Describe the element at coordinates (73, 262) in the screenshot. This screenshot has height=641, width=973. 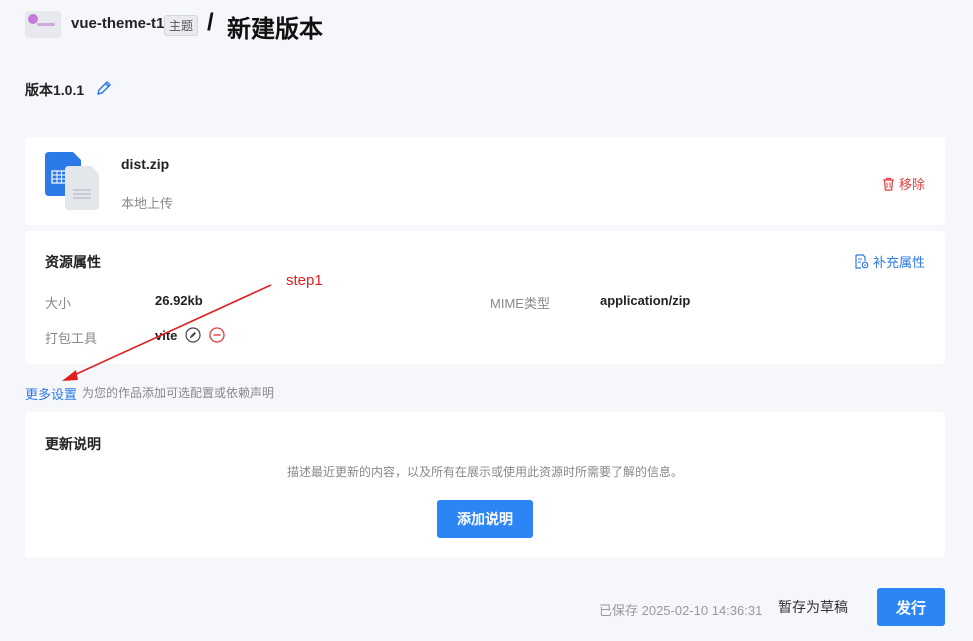
I see `properties-title: 资源属性` at that location.